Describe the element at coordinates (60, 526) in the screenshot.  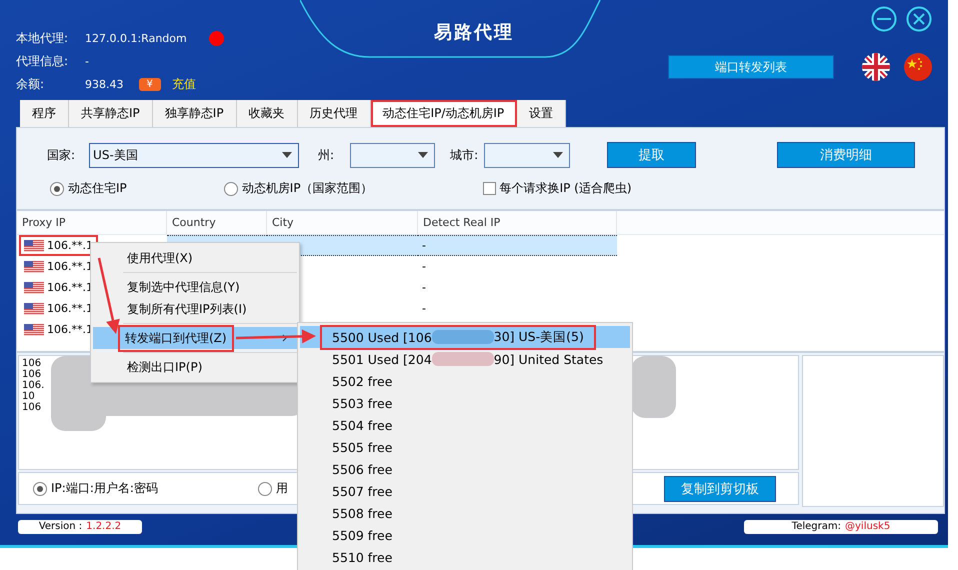
I see `version-label: Version :` at that location.